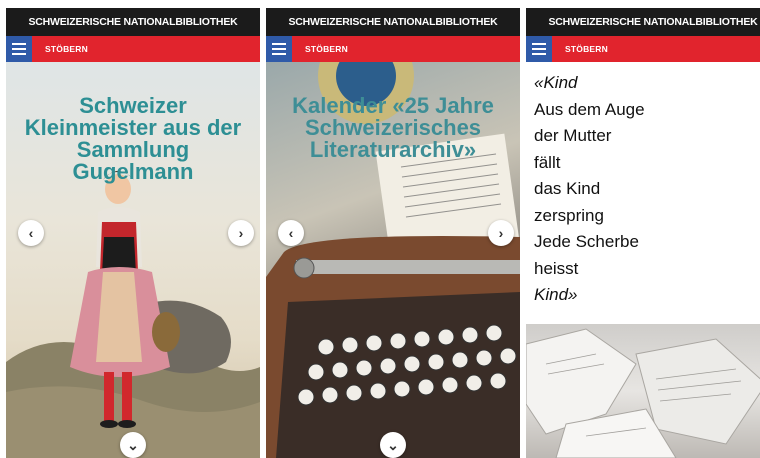 This screenshot has width=760, height=458. What do you see at coordinates (586, 241) in the screenshot?
I see `poem-line: Jede Scherbe` at bounding box center [586, 241].